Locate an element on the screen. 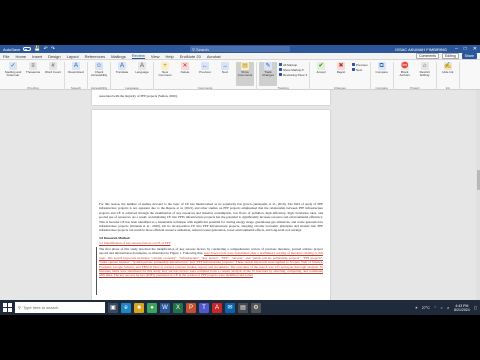 This screenshot has width=480, height=360. maximize-button: □ is located at coordinates (465, 49).